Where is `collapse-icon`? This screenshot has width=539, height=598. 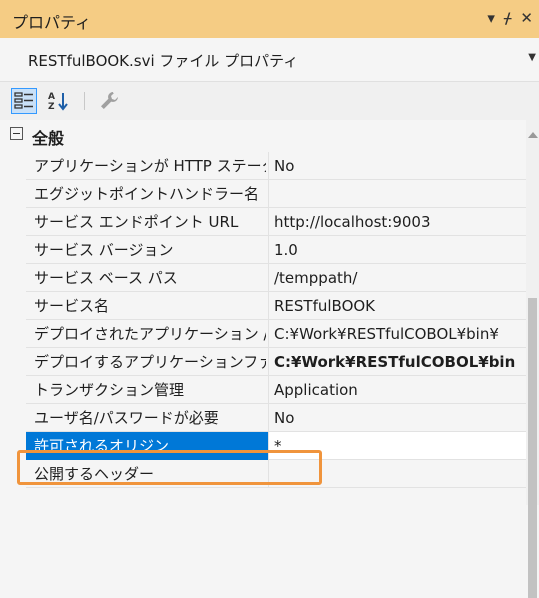
collapse-icon is located at coordinates (16, 133).